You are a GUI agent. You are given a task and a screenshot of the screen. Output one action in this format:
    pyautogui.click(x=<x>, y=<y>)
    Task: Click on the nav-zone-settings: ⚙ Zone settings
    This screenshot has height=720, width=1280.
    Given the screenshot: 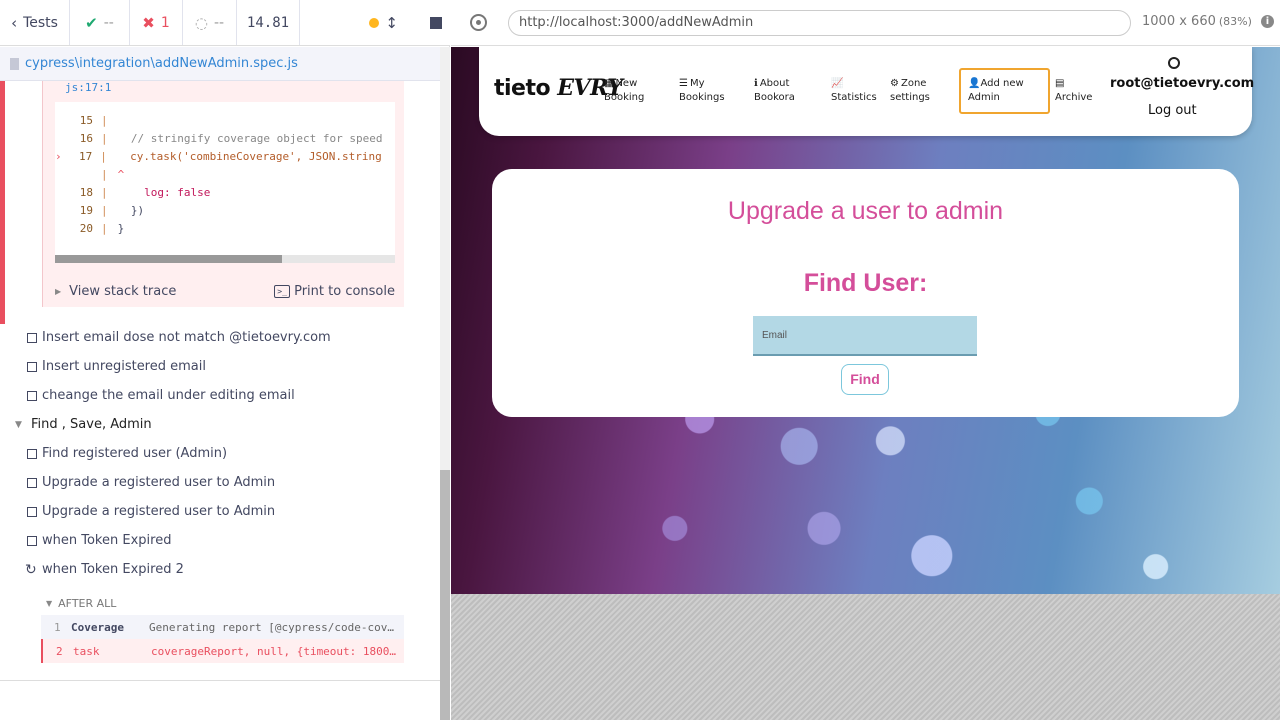 What is the action you would take?
    pyautogui.click(x=910, y=91)
    